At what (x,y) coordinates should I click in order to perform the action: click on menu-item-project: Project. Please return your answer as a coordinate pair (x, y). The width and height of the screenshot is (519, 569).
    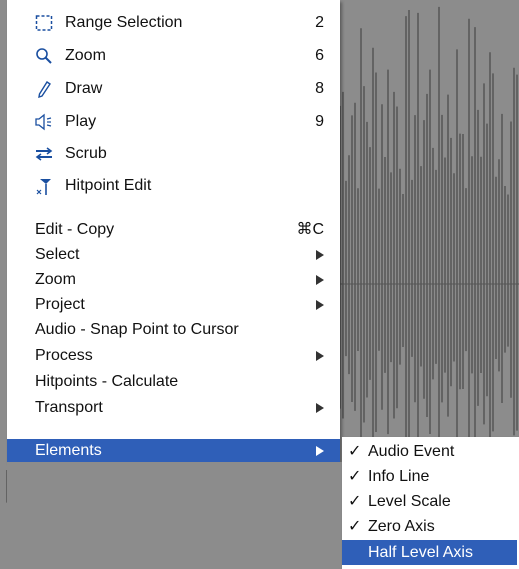
    Looking at the image, I should click on (173, 305).